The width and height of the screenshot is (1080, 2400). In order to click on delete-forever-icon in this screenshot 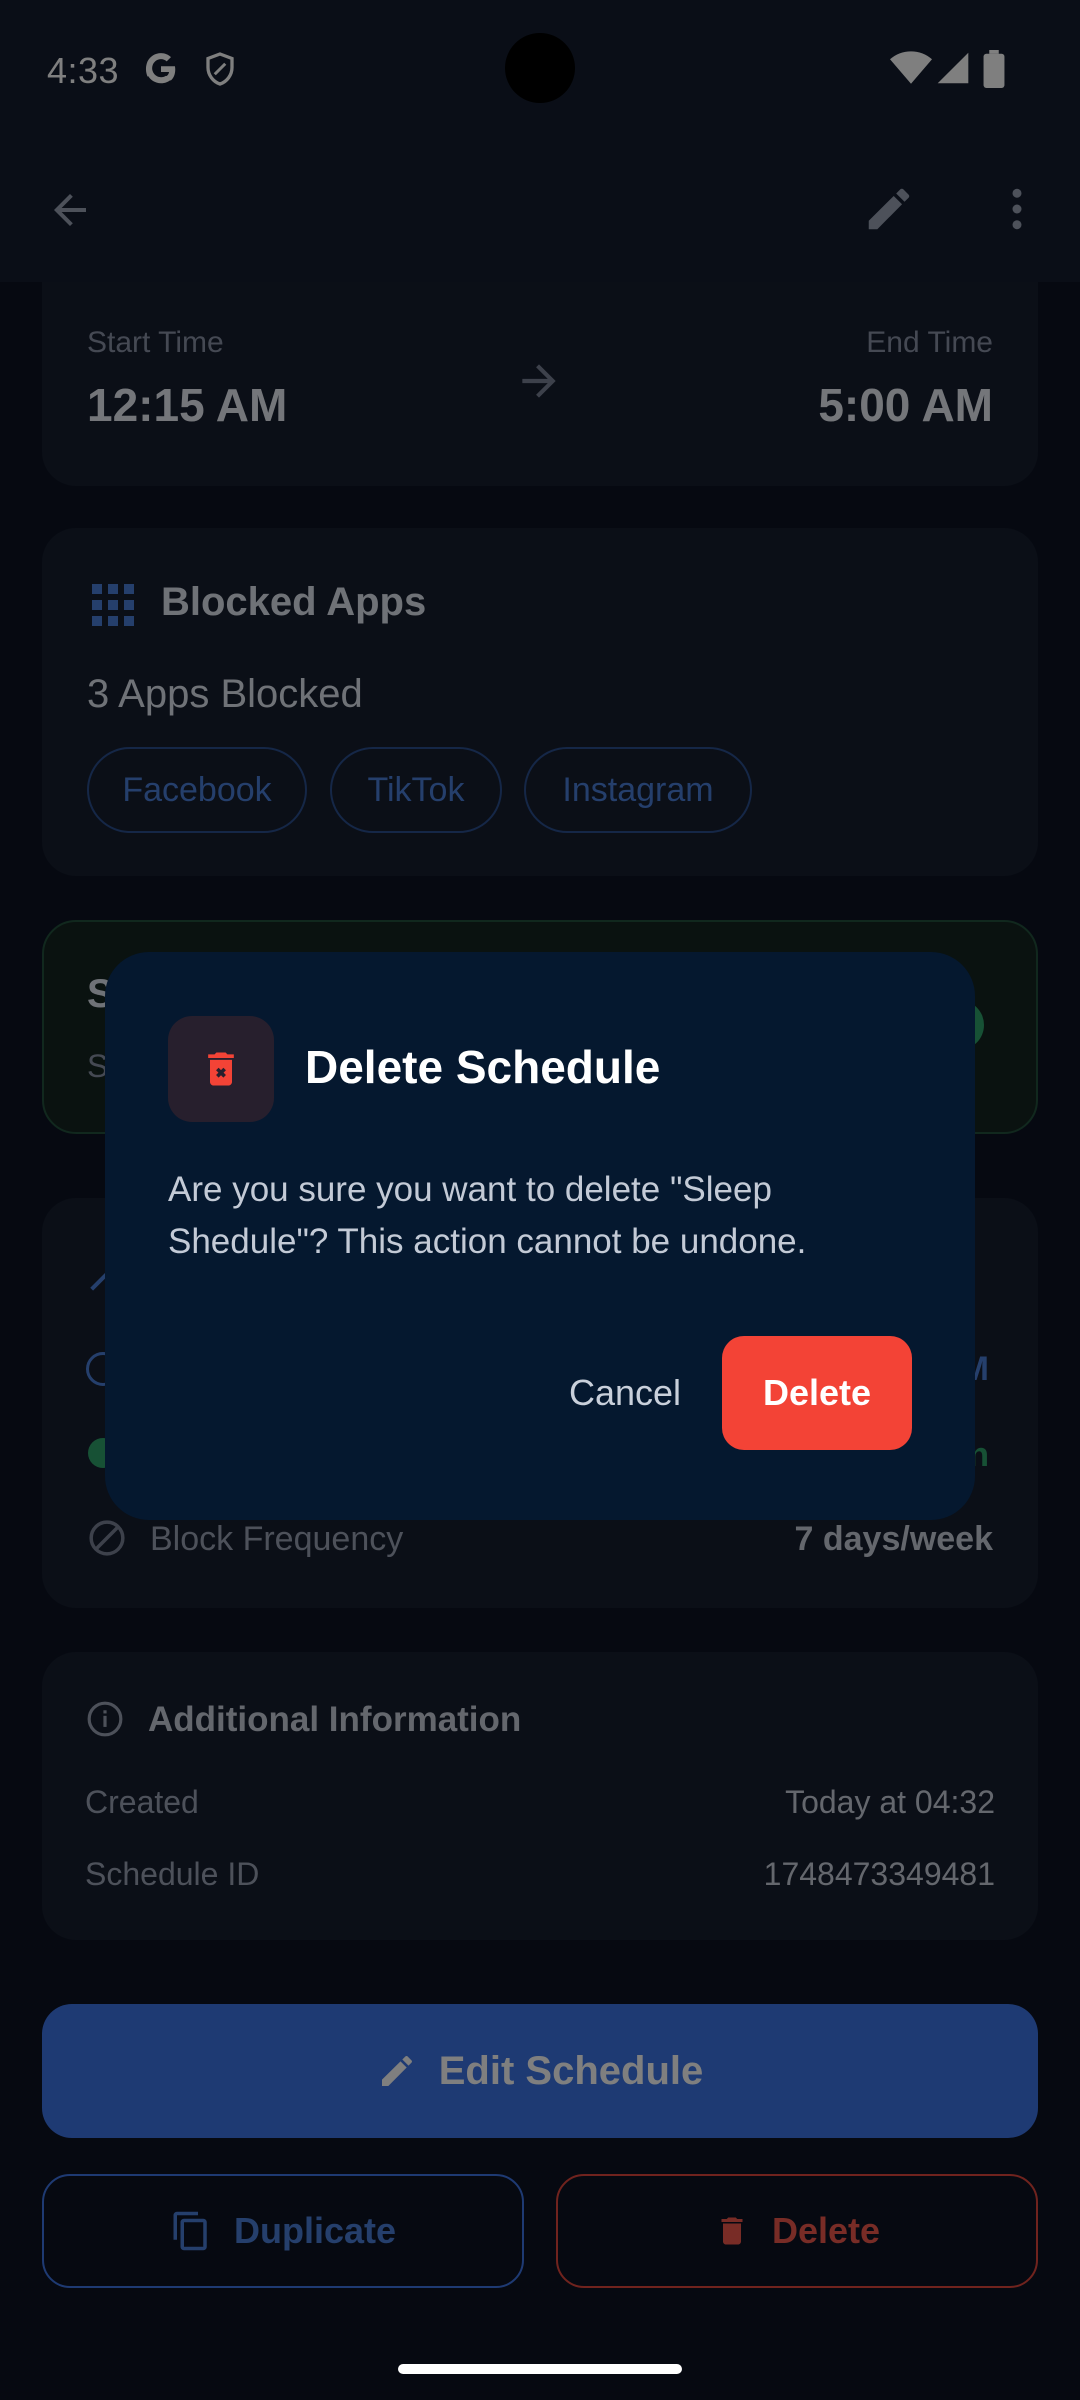, I will do `click(221, 1069)`.